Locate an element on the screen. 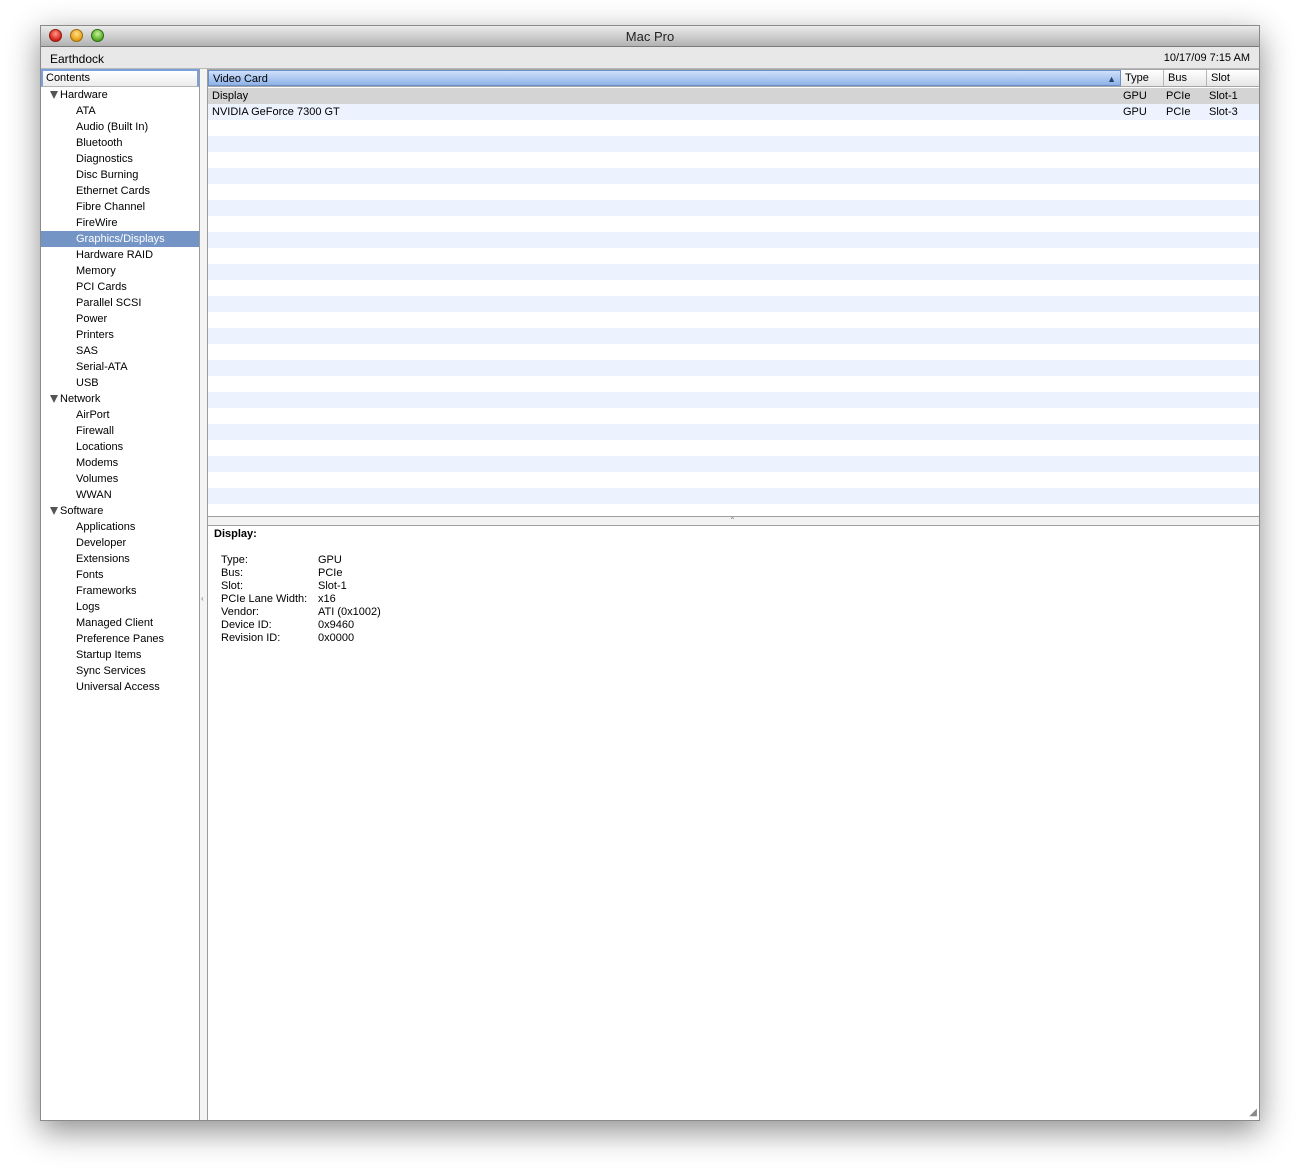 The height and width of the screenshot is (1176, 1300). sidebar-item-pci-cards: PCI Cards is located at coordinates (120, 287).